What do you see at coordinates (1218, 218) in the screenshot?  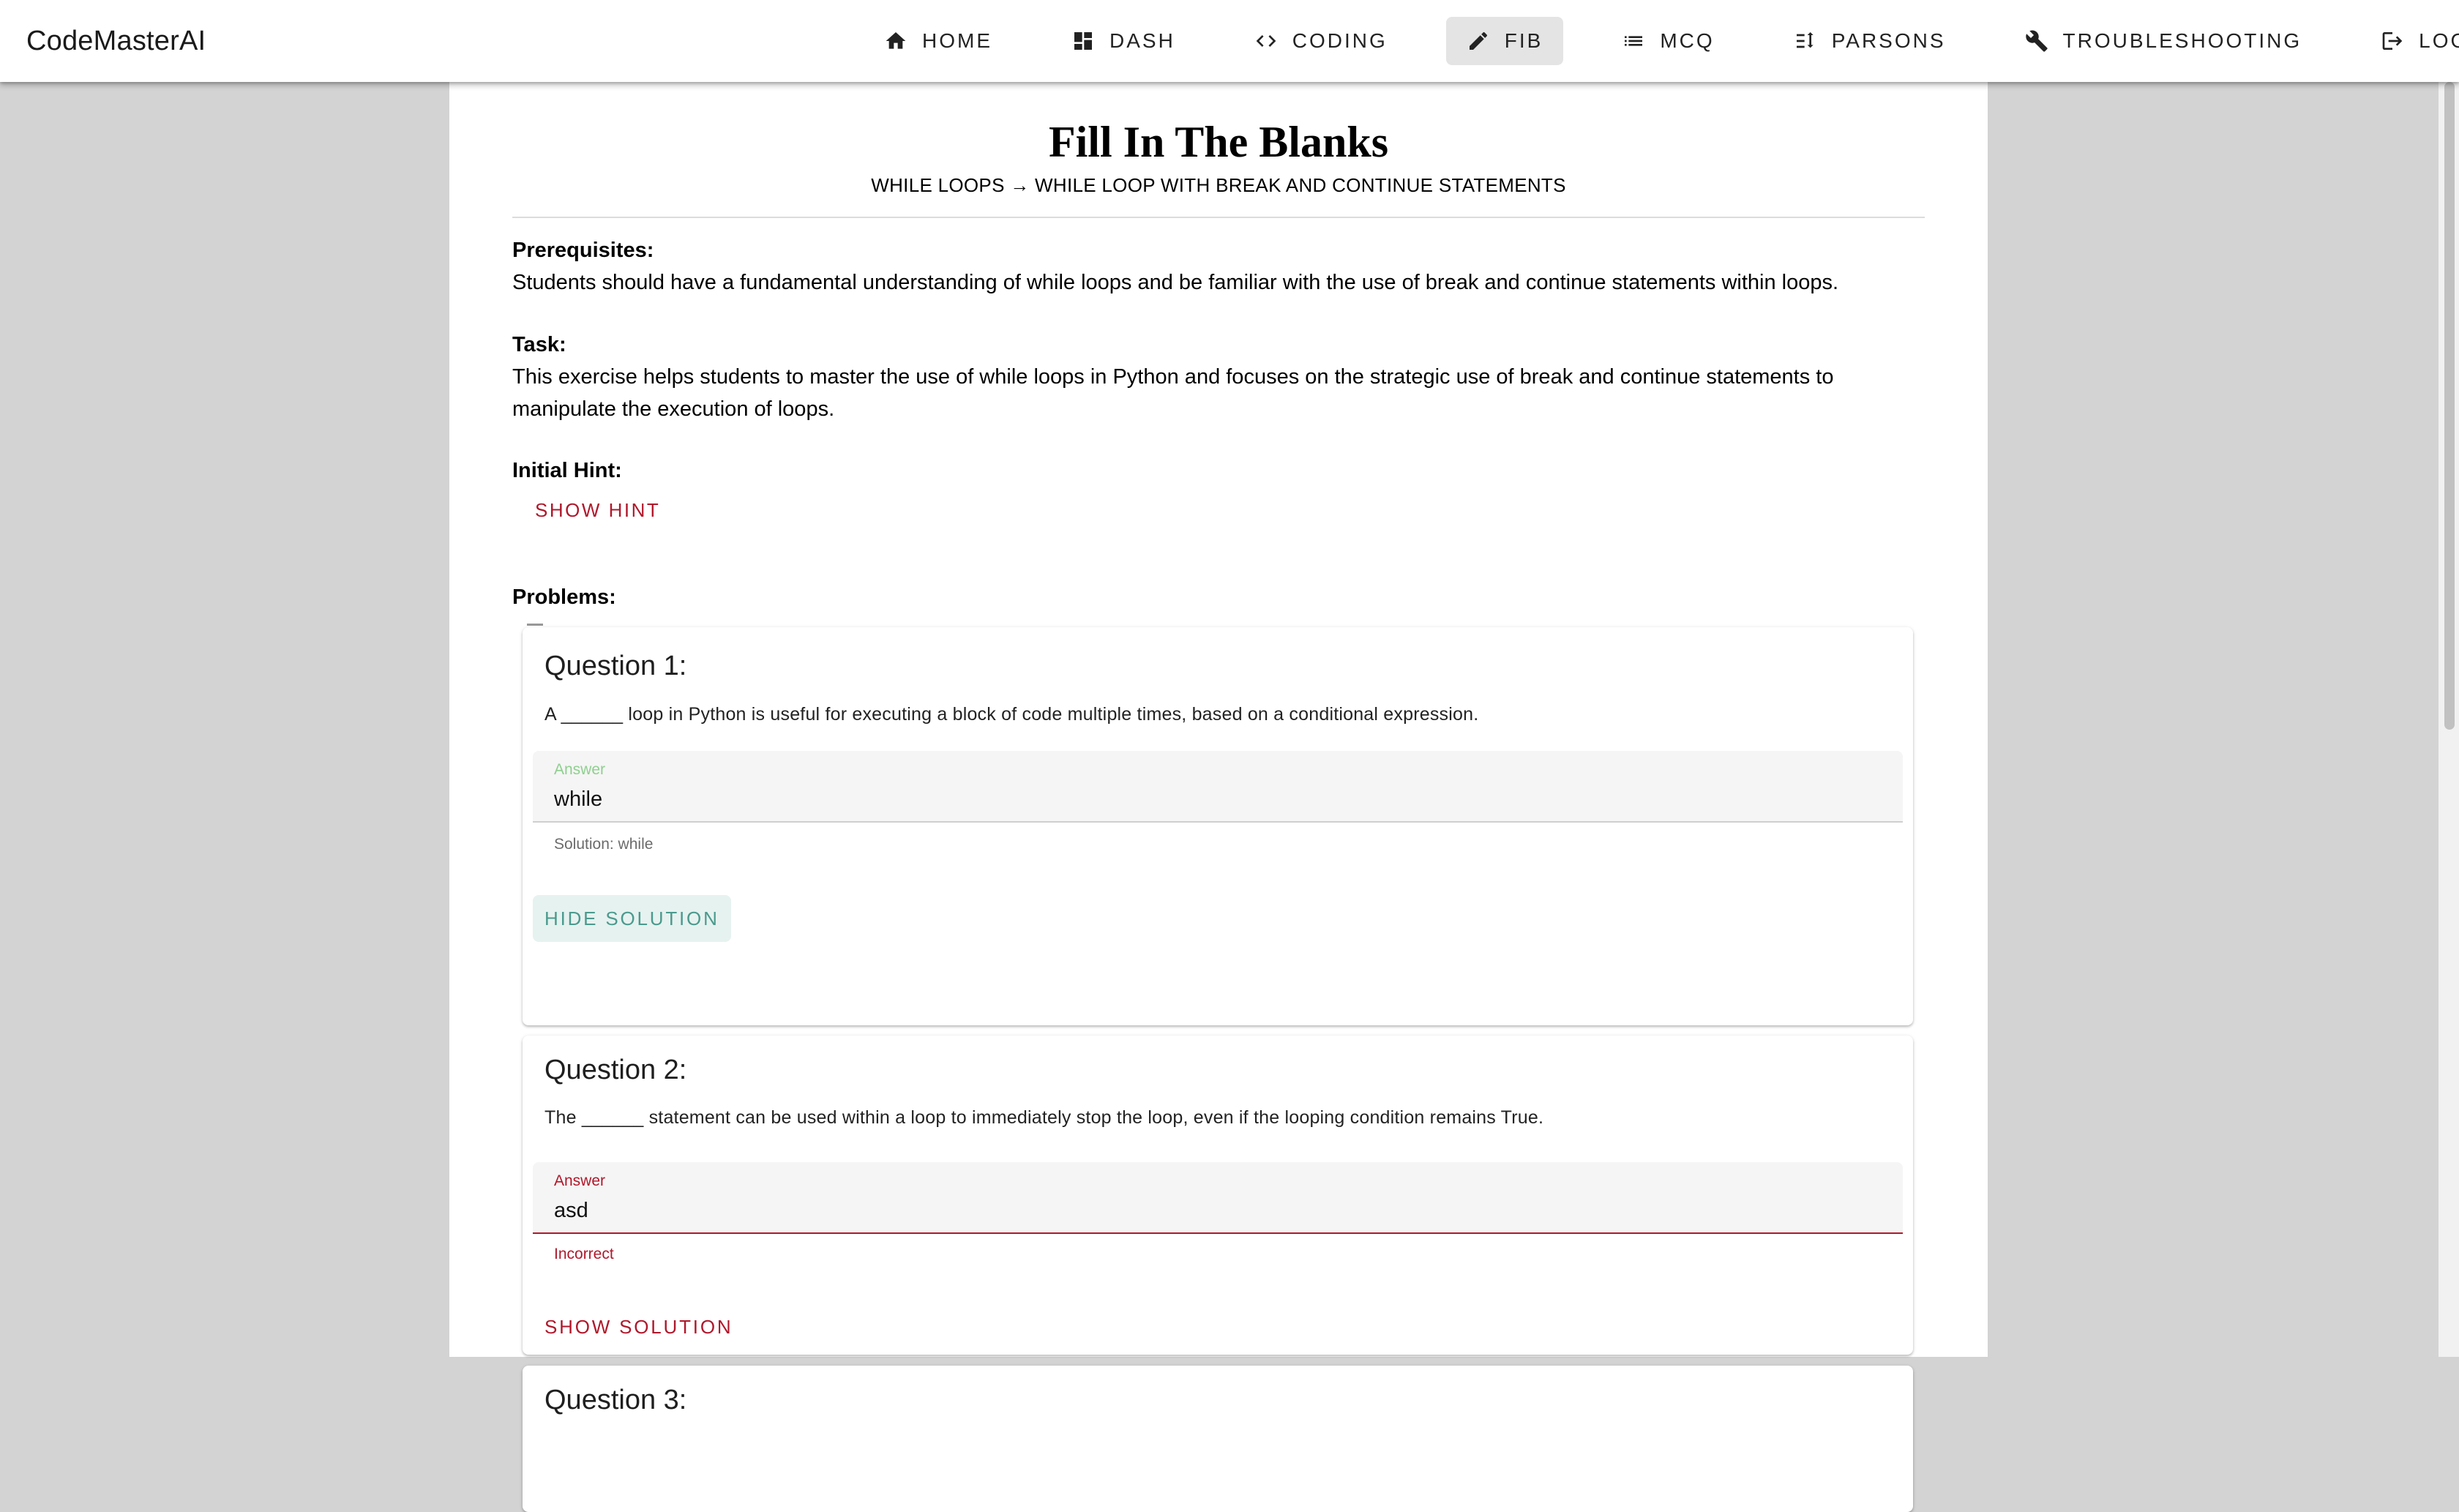 I see `header-divider` at bounding box center [1218, 218].